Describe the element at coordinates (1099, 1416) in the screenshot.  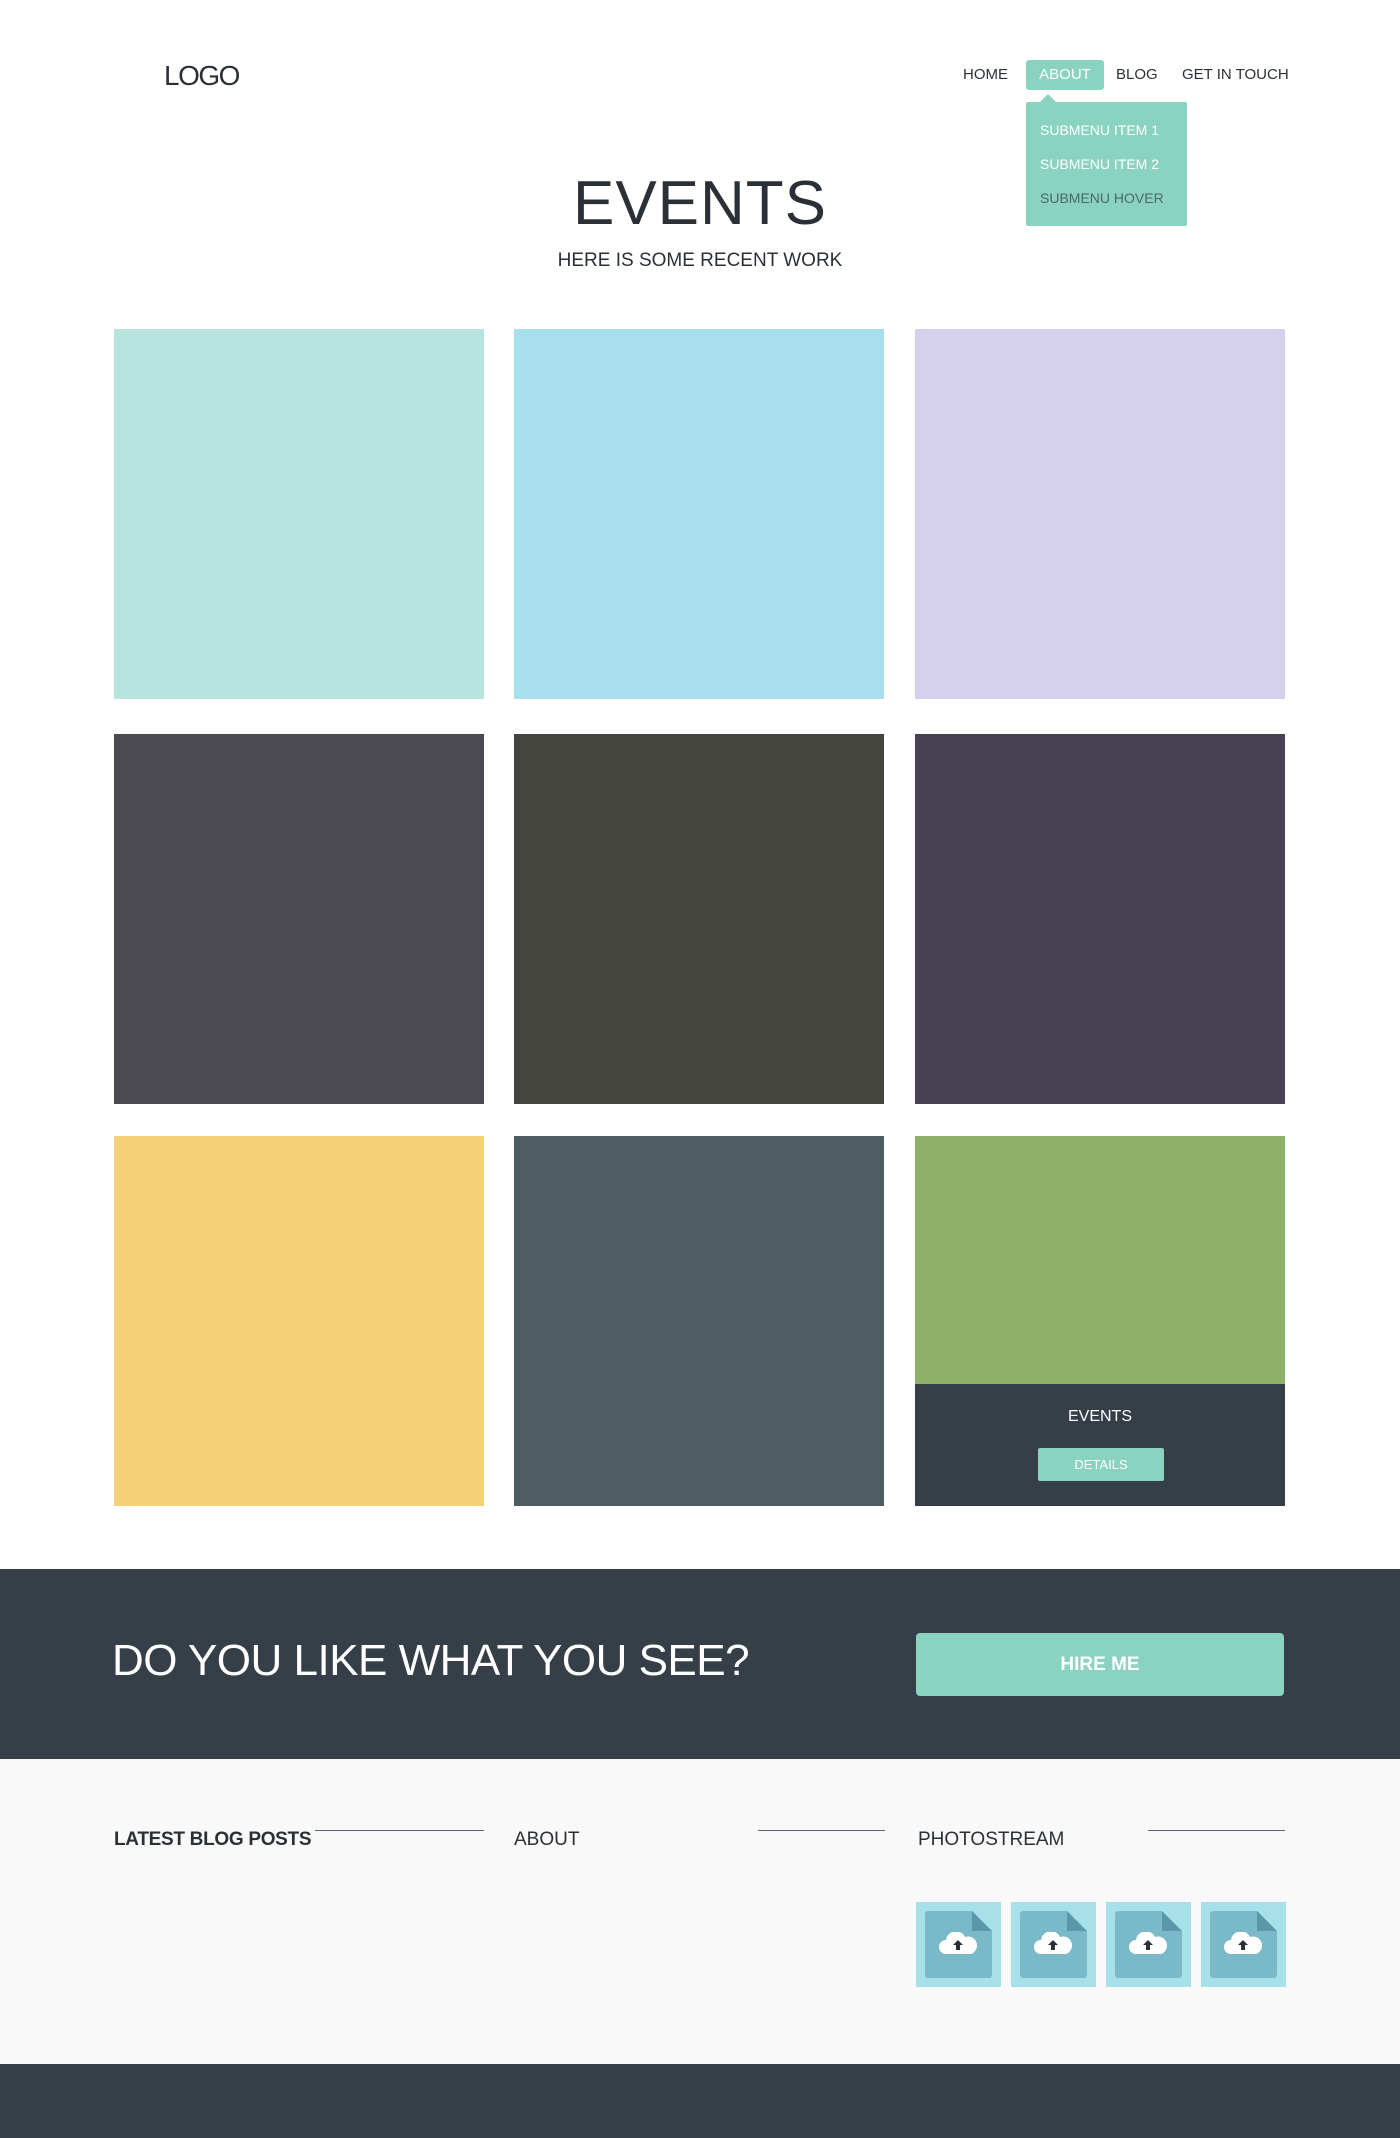
I see `tile-hover-label: EVENTS` at that location.